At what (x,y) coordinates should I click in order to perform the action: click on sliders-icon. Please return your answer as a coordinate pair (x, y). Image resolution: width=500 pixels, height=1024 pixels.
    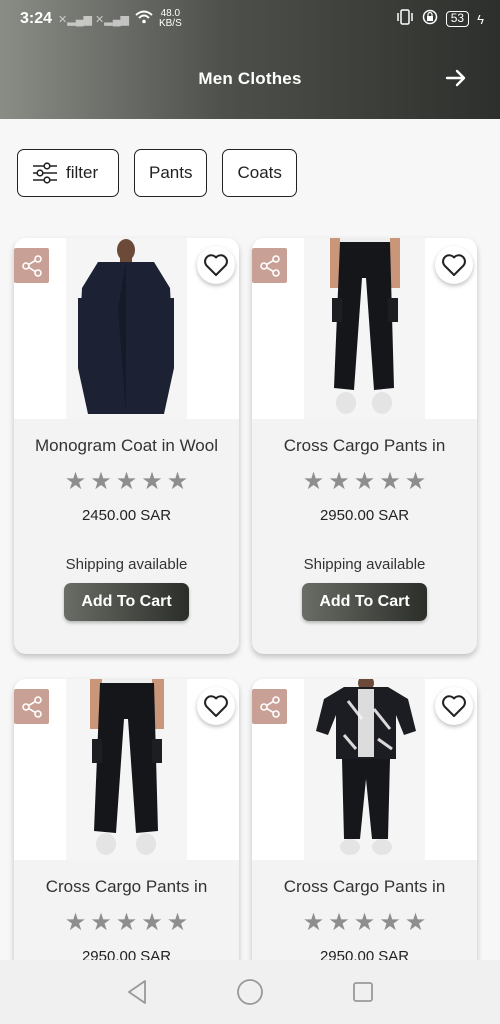
    Looking at the image, I should click on (45, 173).